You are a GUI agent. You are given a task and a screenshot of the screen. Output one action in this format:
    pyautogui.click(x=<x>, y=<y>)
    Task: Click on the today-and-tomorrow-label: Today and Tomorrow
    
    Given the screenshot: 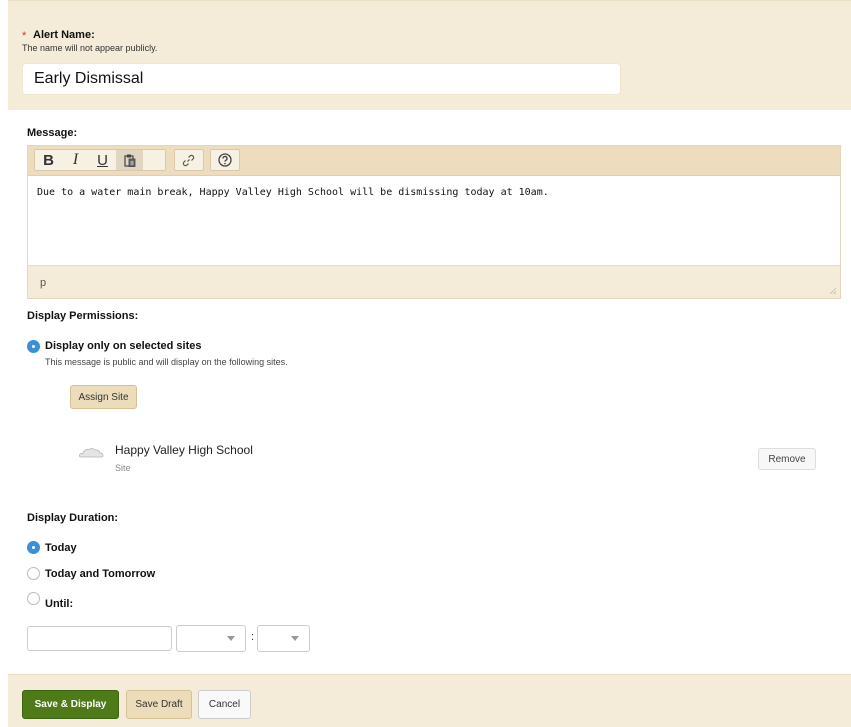 What is the action you would take?
    pyautogui.click(x=100, y=574)
    